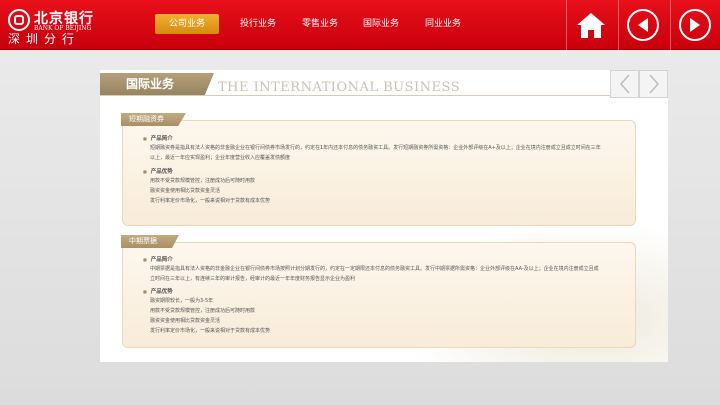 This screenshot has height=405, width=720. What do you see at coordinates (150, 241) in the screenshot?
I see `card-tab: 中期票据` at bounding box center [150, 241].